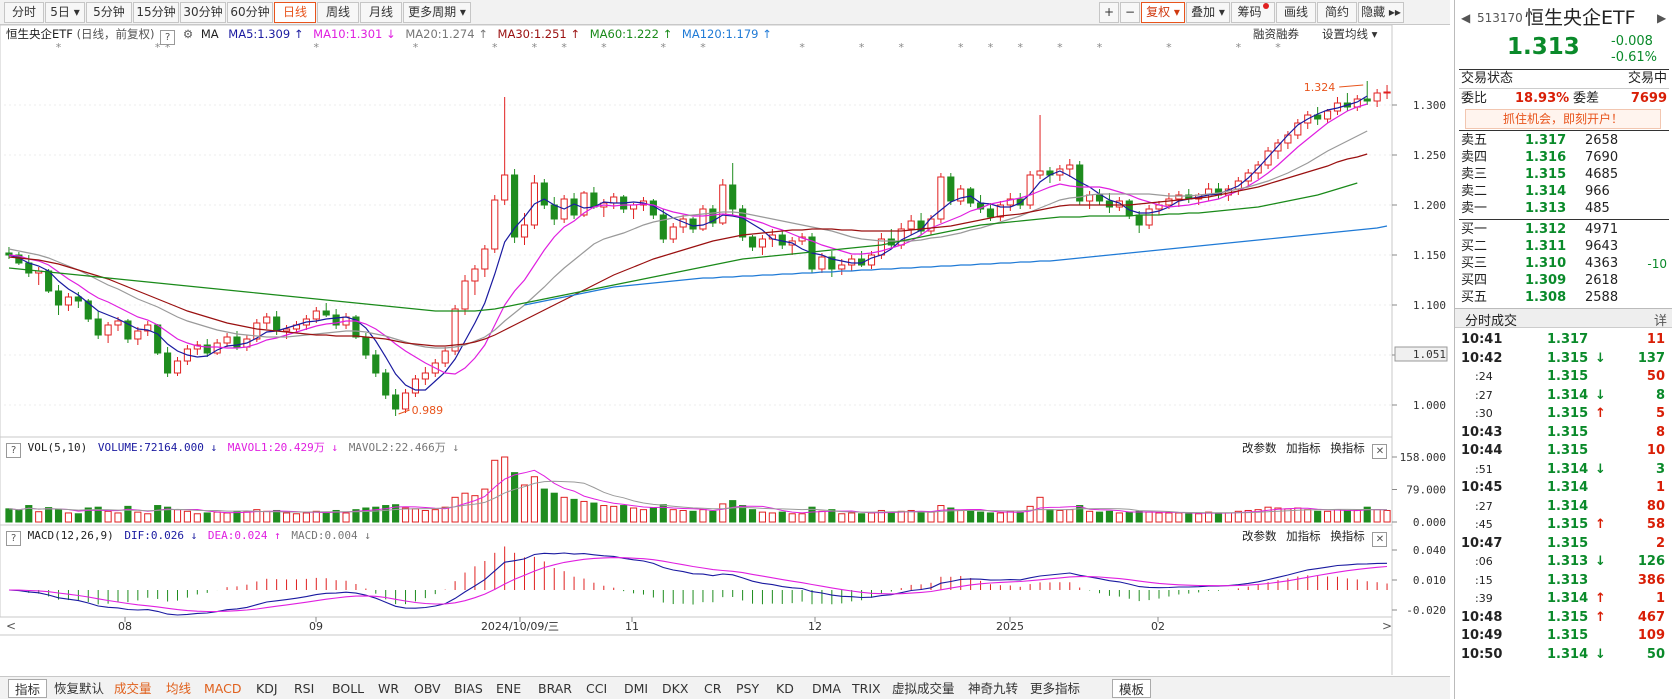 The image size is (1672, 699). Describe the element at coordinates (437, 12) in the screenshot. I see `period-9: 更多周期 ▾` at that location.